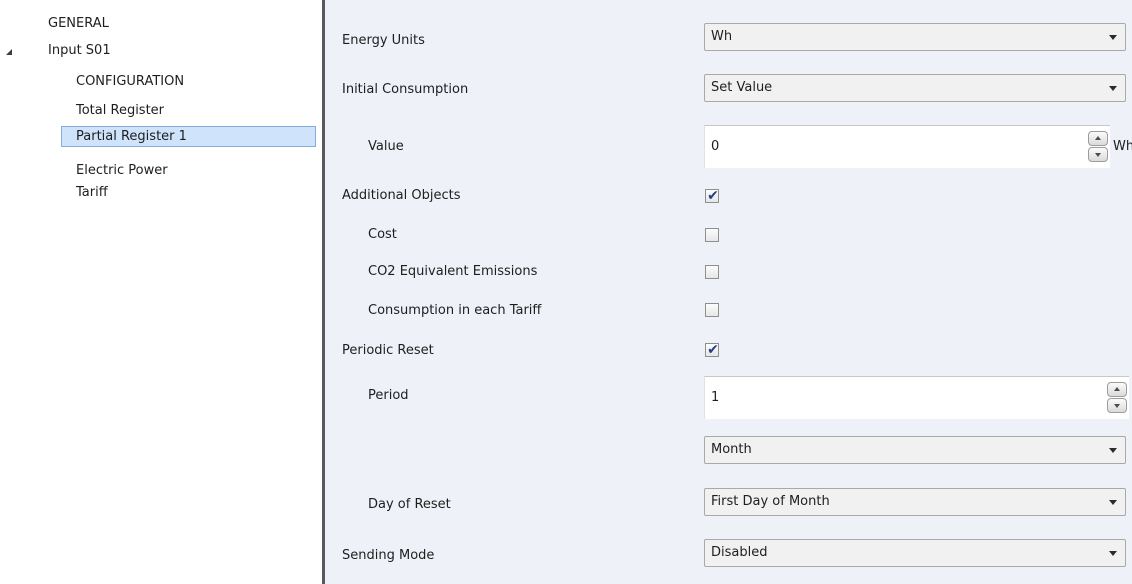 The width and height of the screenshot is (1132, 584). I want to click on value-spinbox: 0, so click(907, 146).